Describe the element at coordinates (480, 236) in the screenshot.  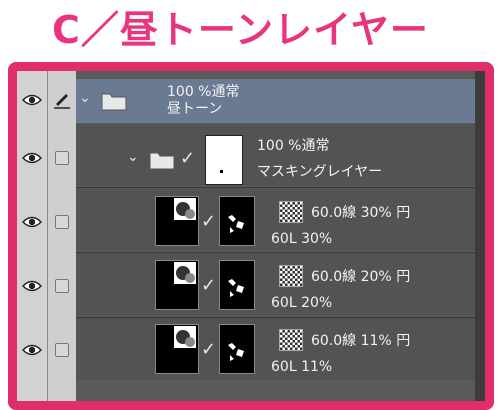
I see `scrollbar` at that location.